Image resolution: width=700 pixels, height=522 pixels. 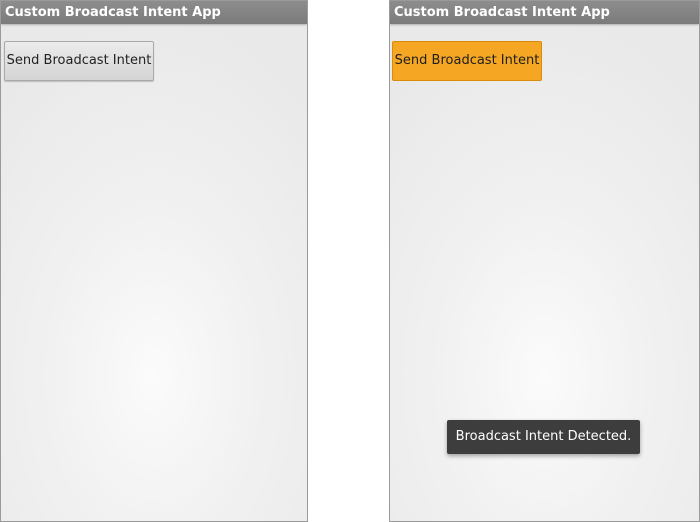 What do you see at coordinates (79, 61) in the screenshot?
I see `send-broadcast-button: Send Broadcast Intent` at bounding box center [79, 61].